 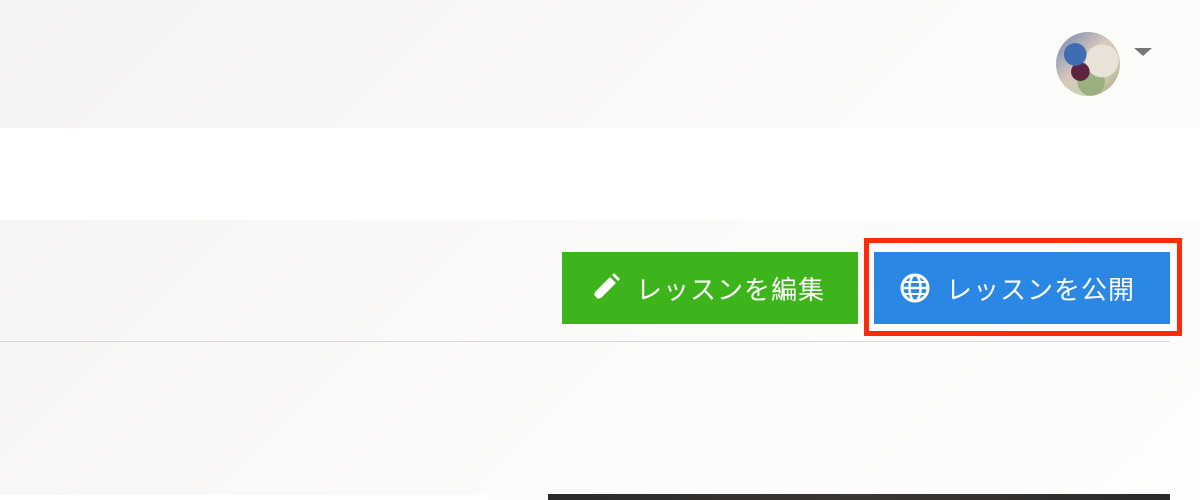 I want to click on content-card-edge, so click(x=244, y=497).